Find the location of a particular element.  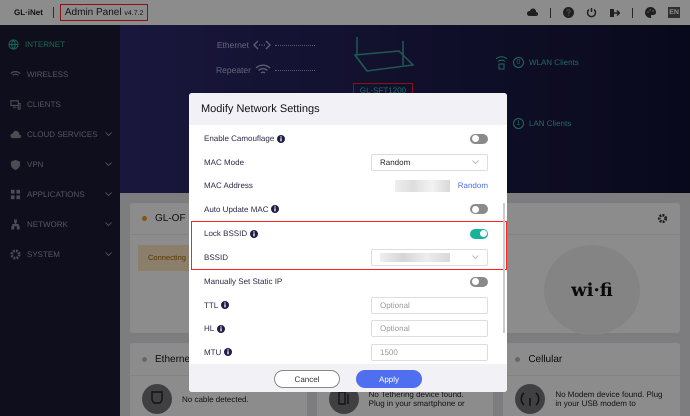

sidebar-item: WIRELESS is located at coordinates (60, 74).